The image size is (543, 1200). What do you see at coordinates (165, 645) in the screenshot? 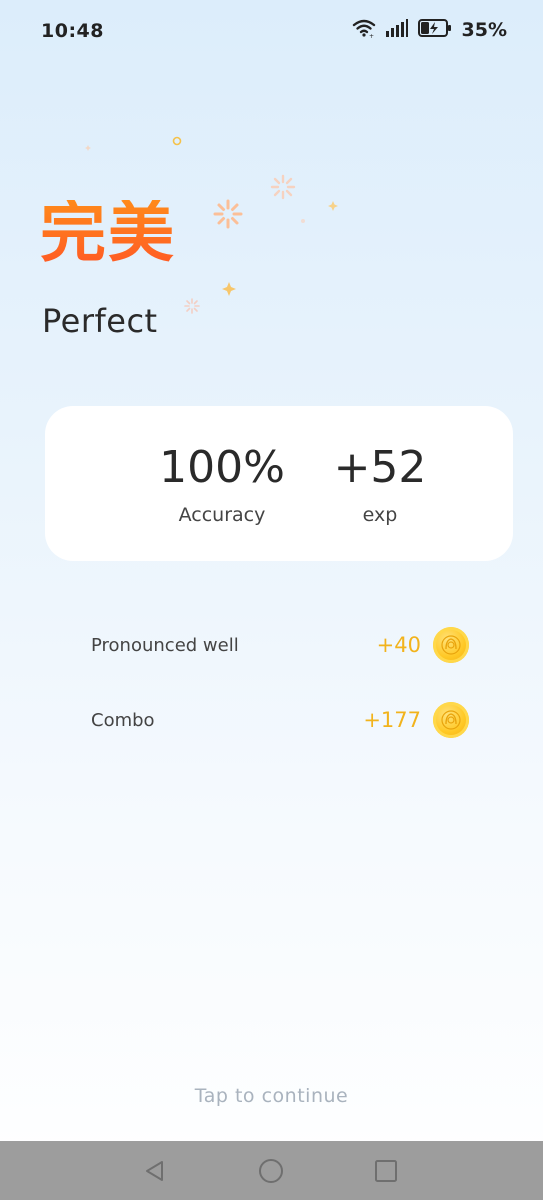
I see `reward-label: Pronounced well` at bounding box center [165, 645].